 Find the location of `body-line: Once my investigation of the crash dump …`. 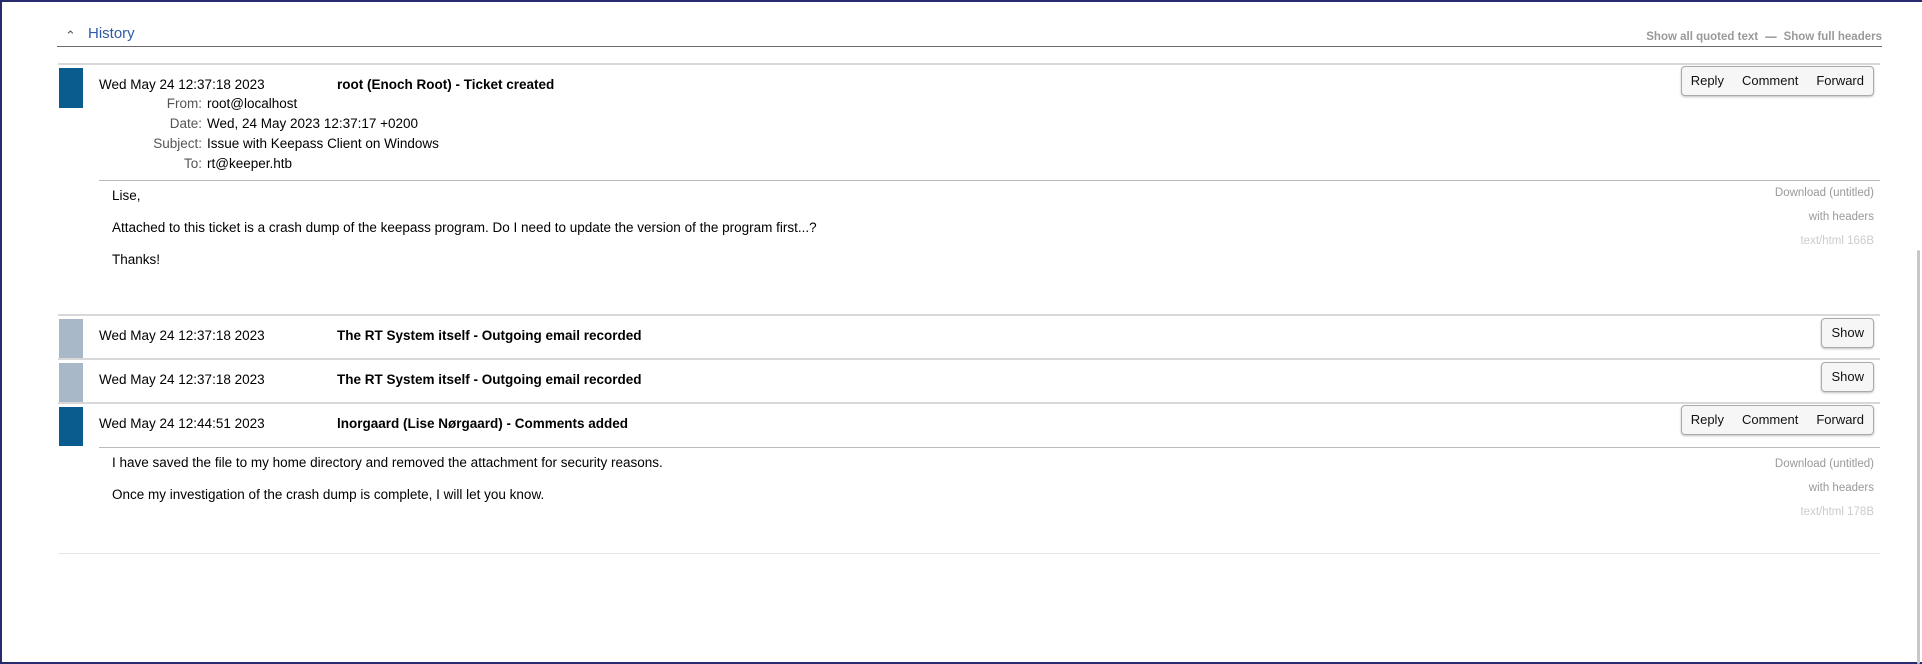

body-line: Once my investigation of the crash dump … is located at coordinates (328, 494).